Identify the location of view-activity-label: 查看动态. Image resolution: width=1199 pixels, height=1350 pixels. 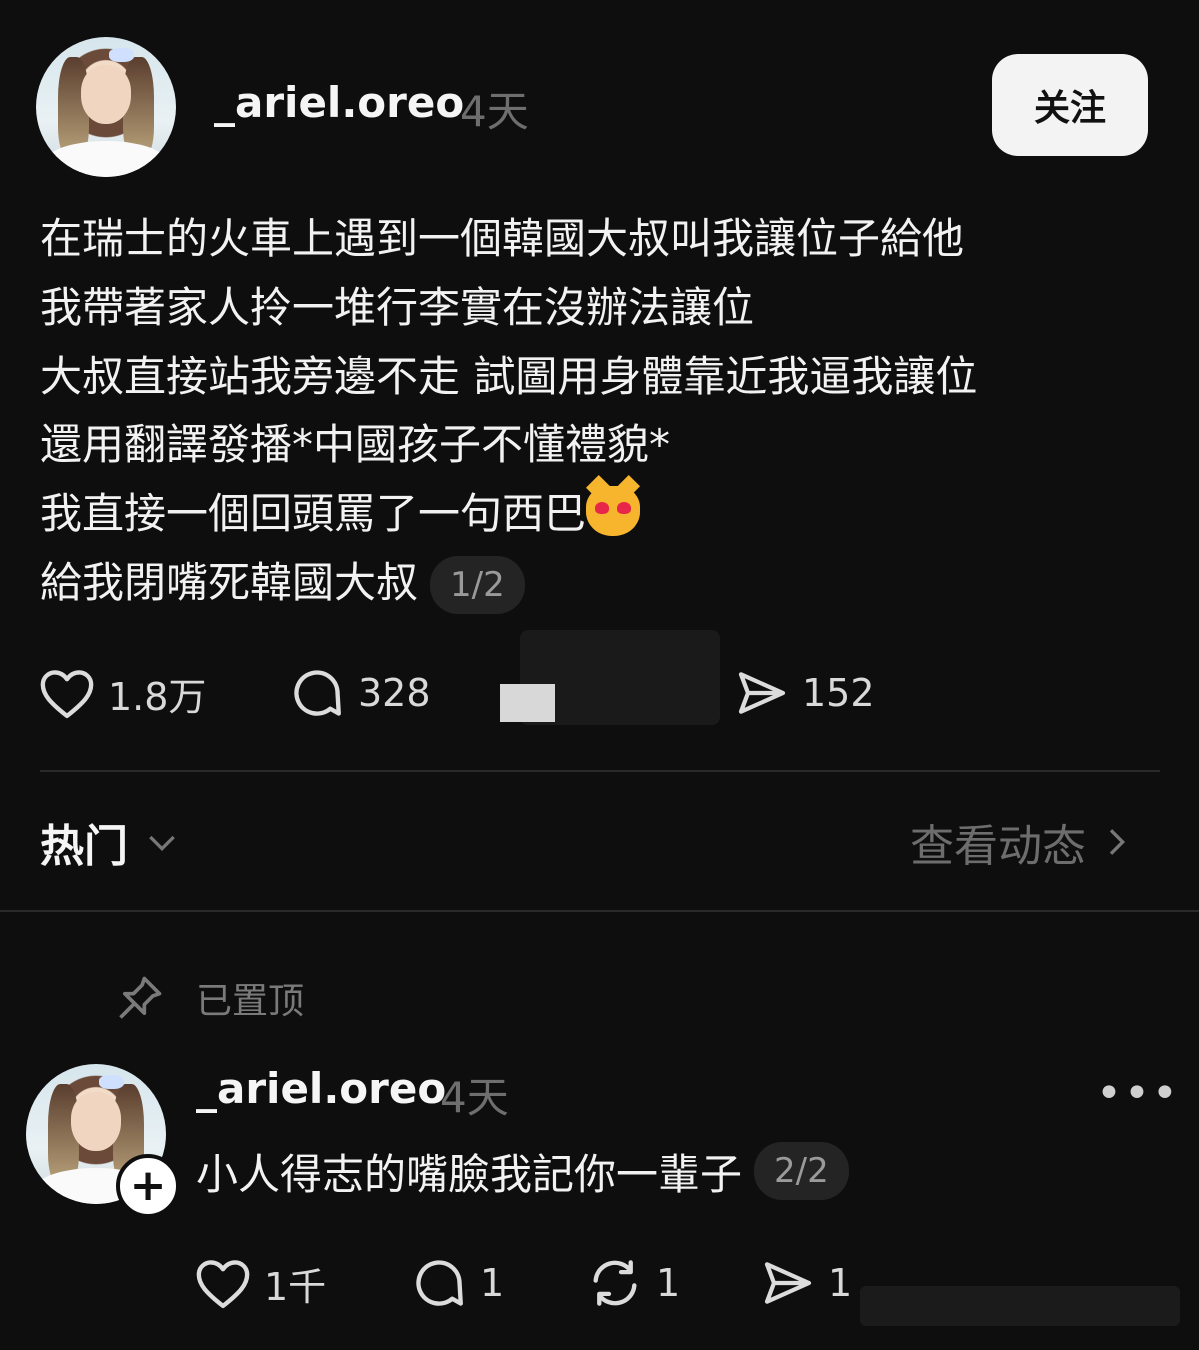
(998, 846).